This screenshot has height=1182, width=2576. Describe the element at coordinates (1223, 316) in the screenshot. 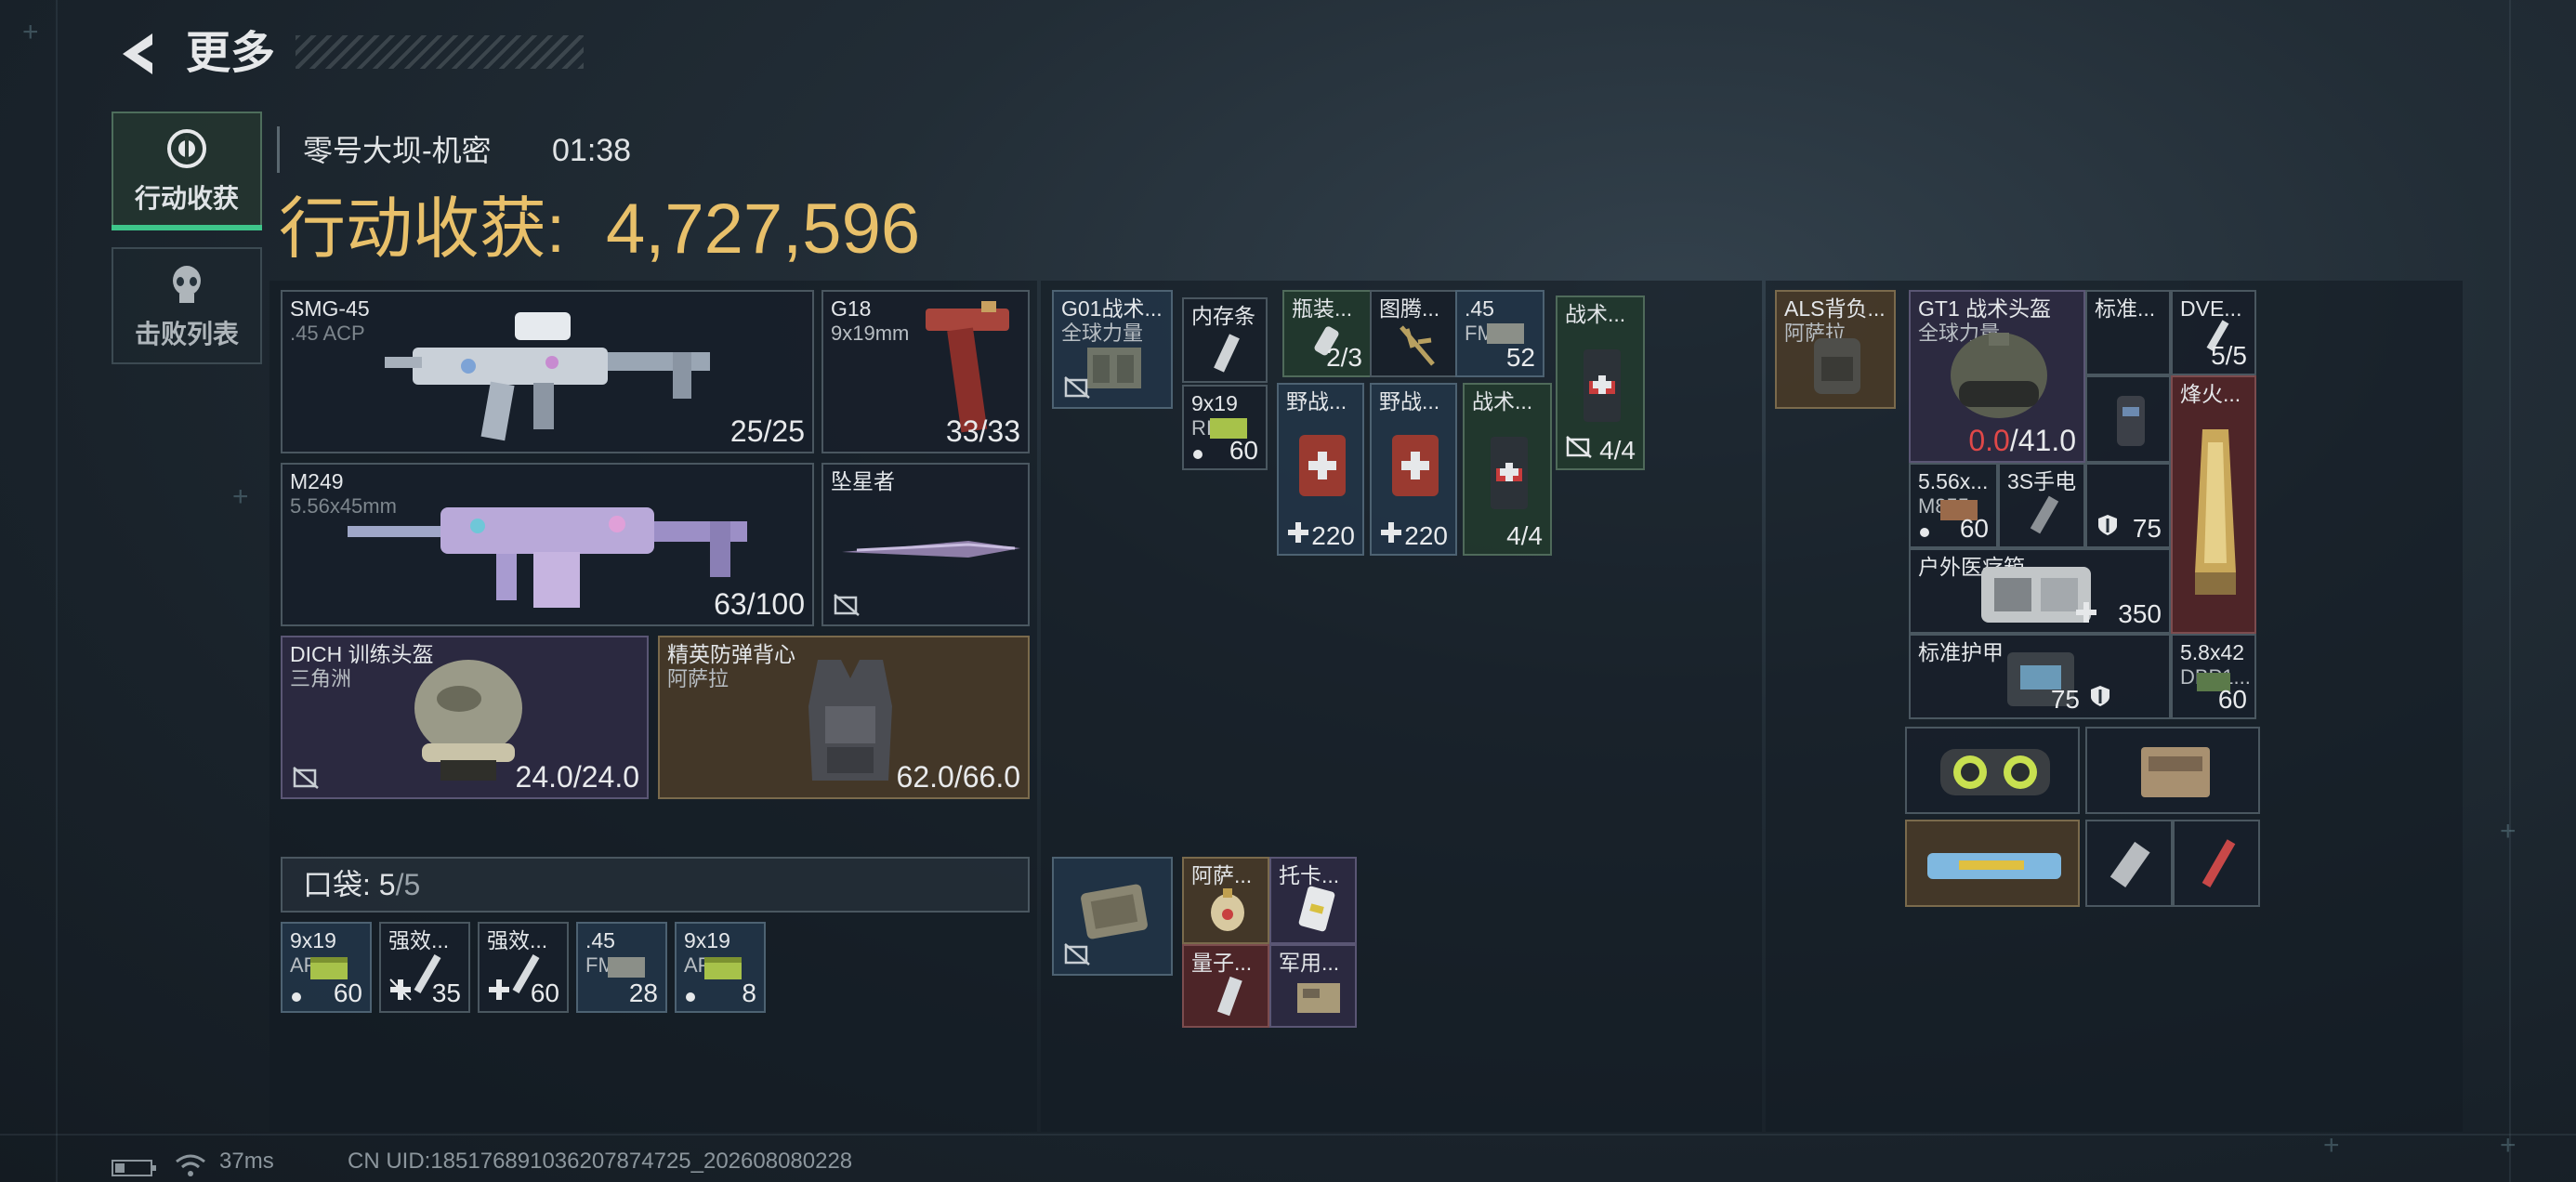

I see `item-name: 内存条` at that location.